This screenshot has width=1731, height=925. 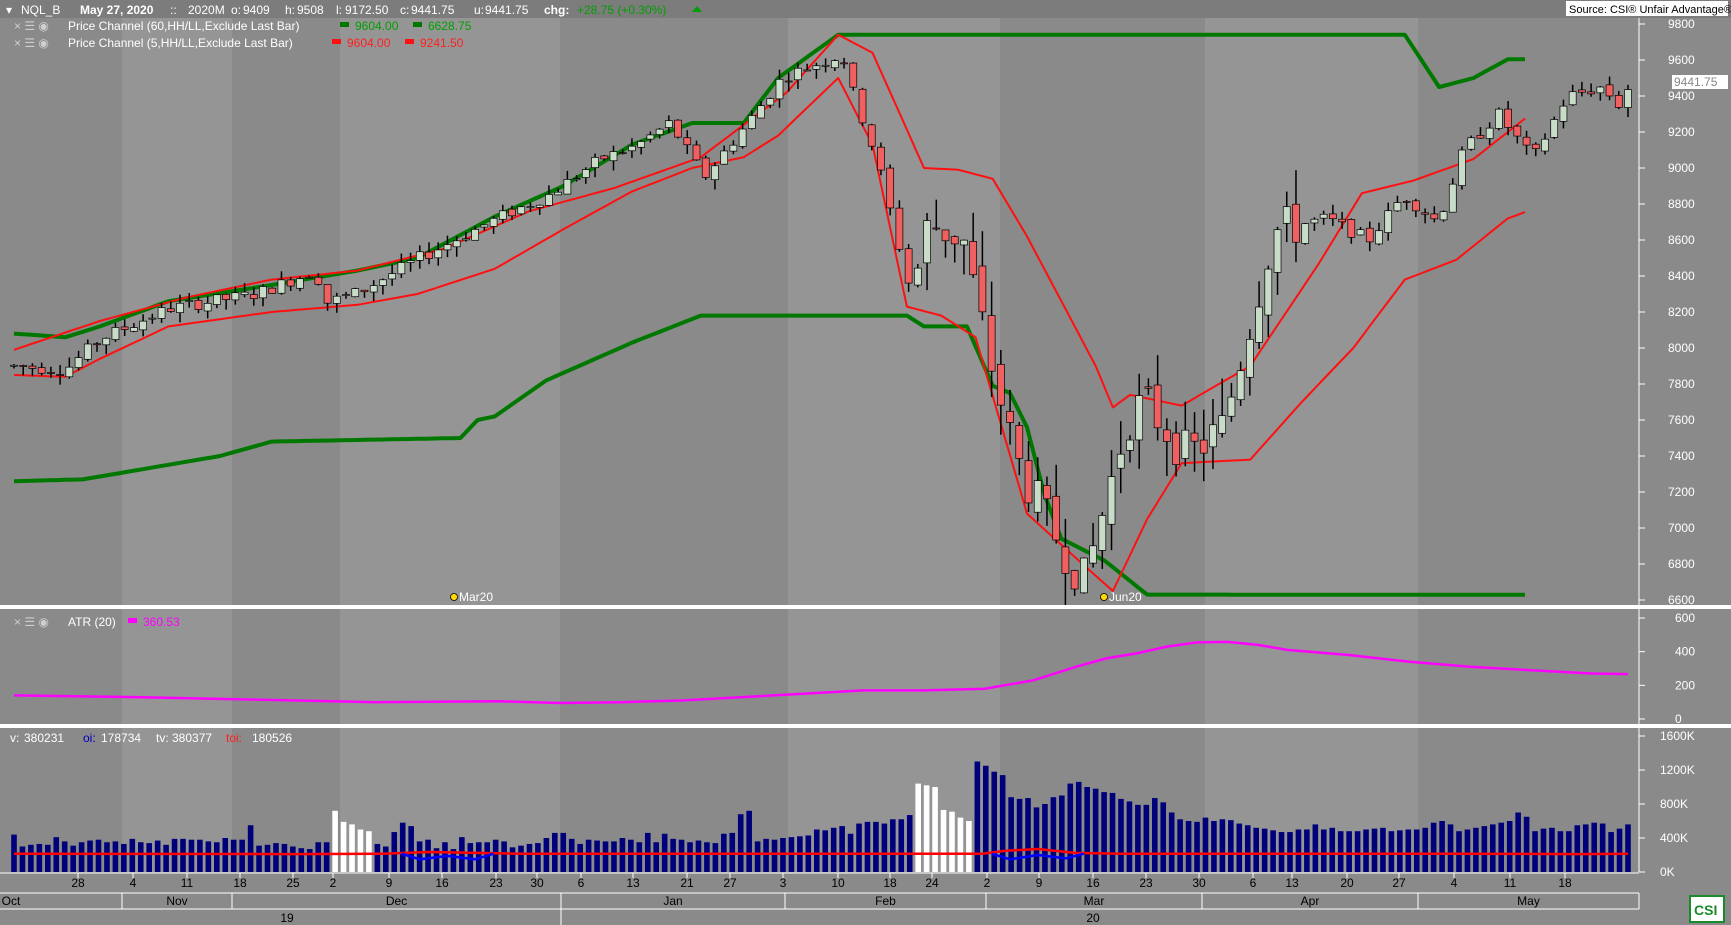 I want to click on chg-label: chg:, so click(x=556, y=10).